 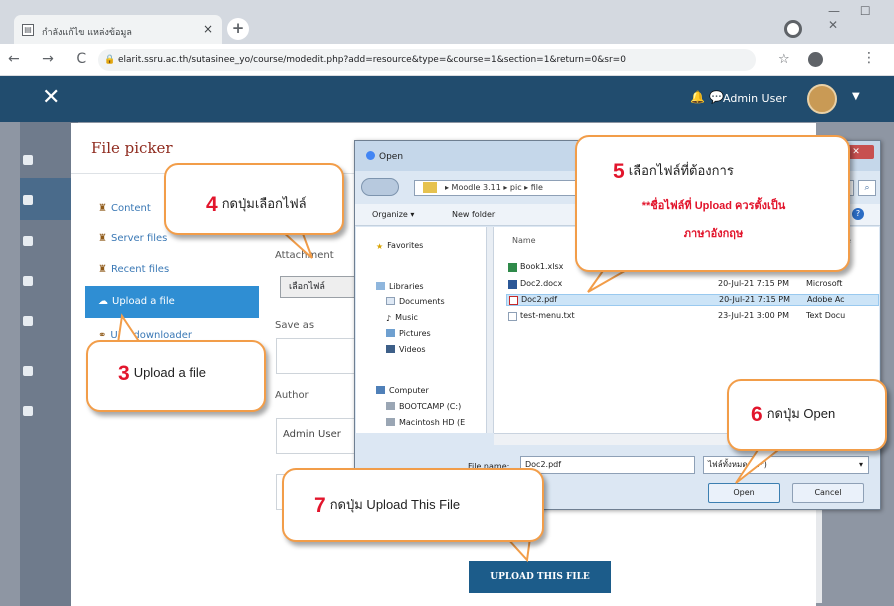 What do you see at coordinates (51, 97) in the screenshot?
I see `close-drawer-icon: ✕` at bounding box center [51, 97].